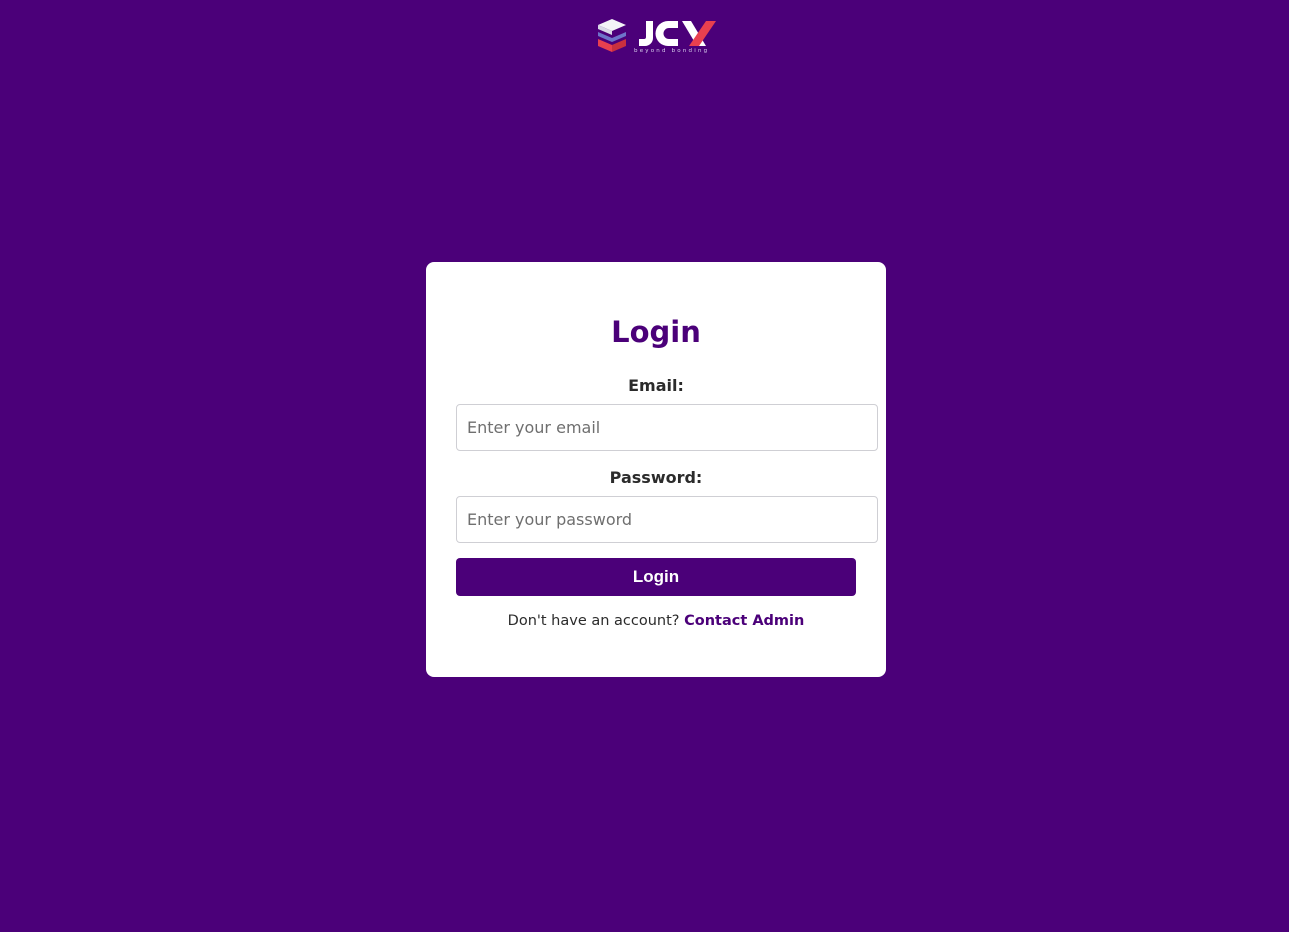  What do you see at coordinates (656, 332) in the screenshot?
I see `page-title: Login` at bounding box center [656, 332].